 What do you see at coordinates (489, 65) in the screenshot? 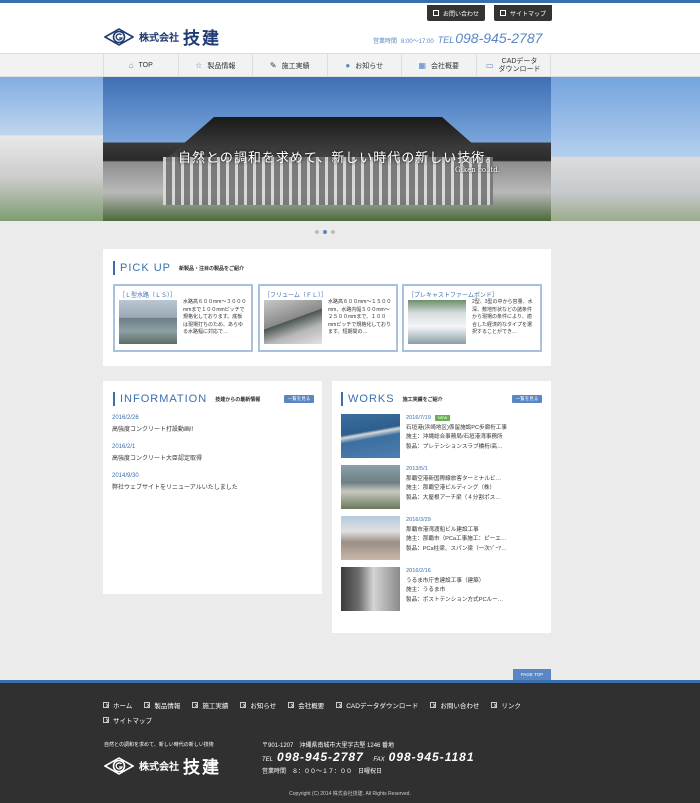
I see `laptop-icon: ▭` at bounding box center [489, 65].